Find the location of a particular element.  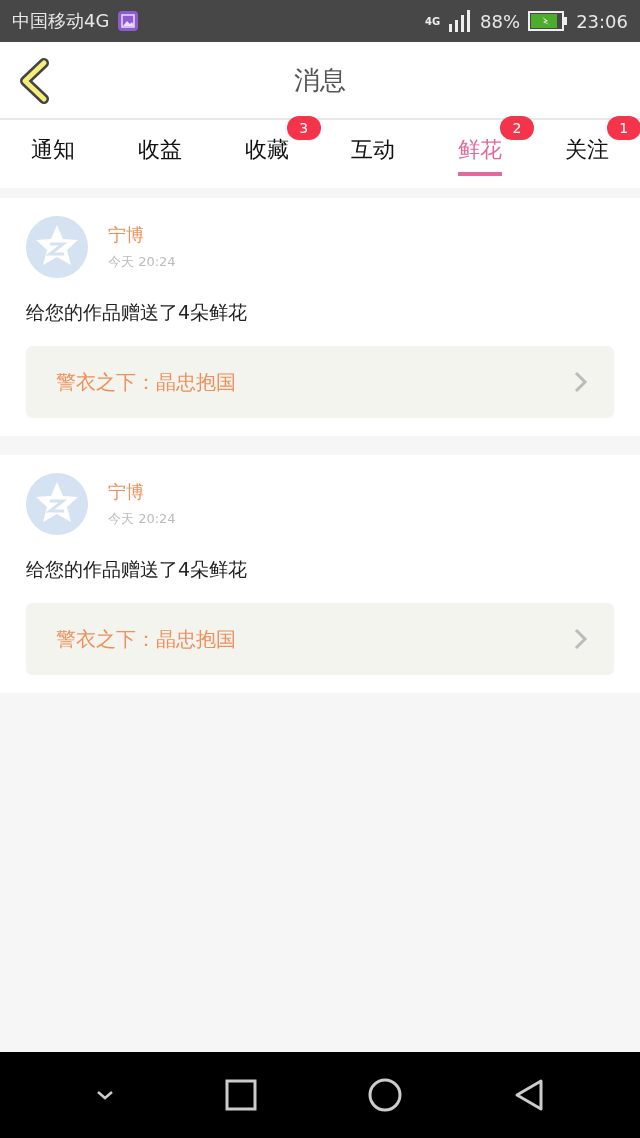

count-badge: 1 is located at coordinates (623, 128).